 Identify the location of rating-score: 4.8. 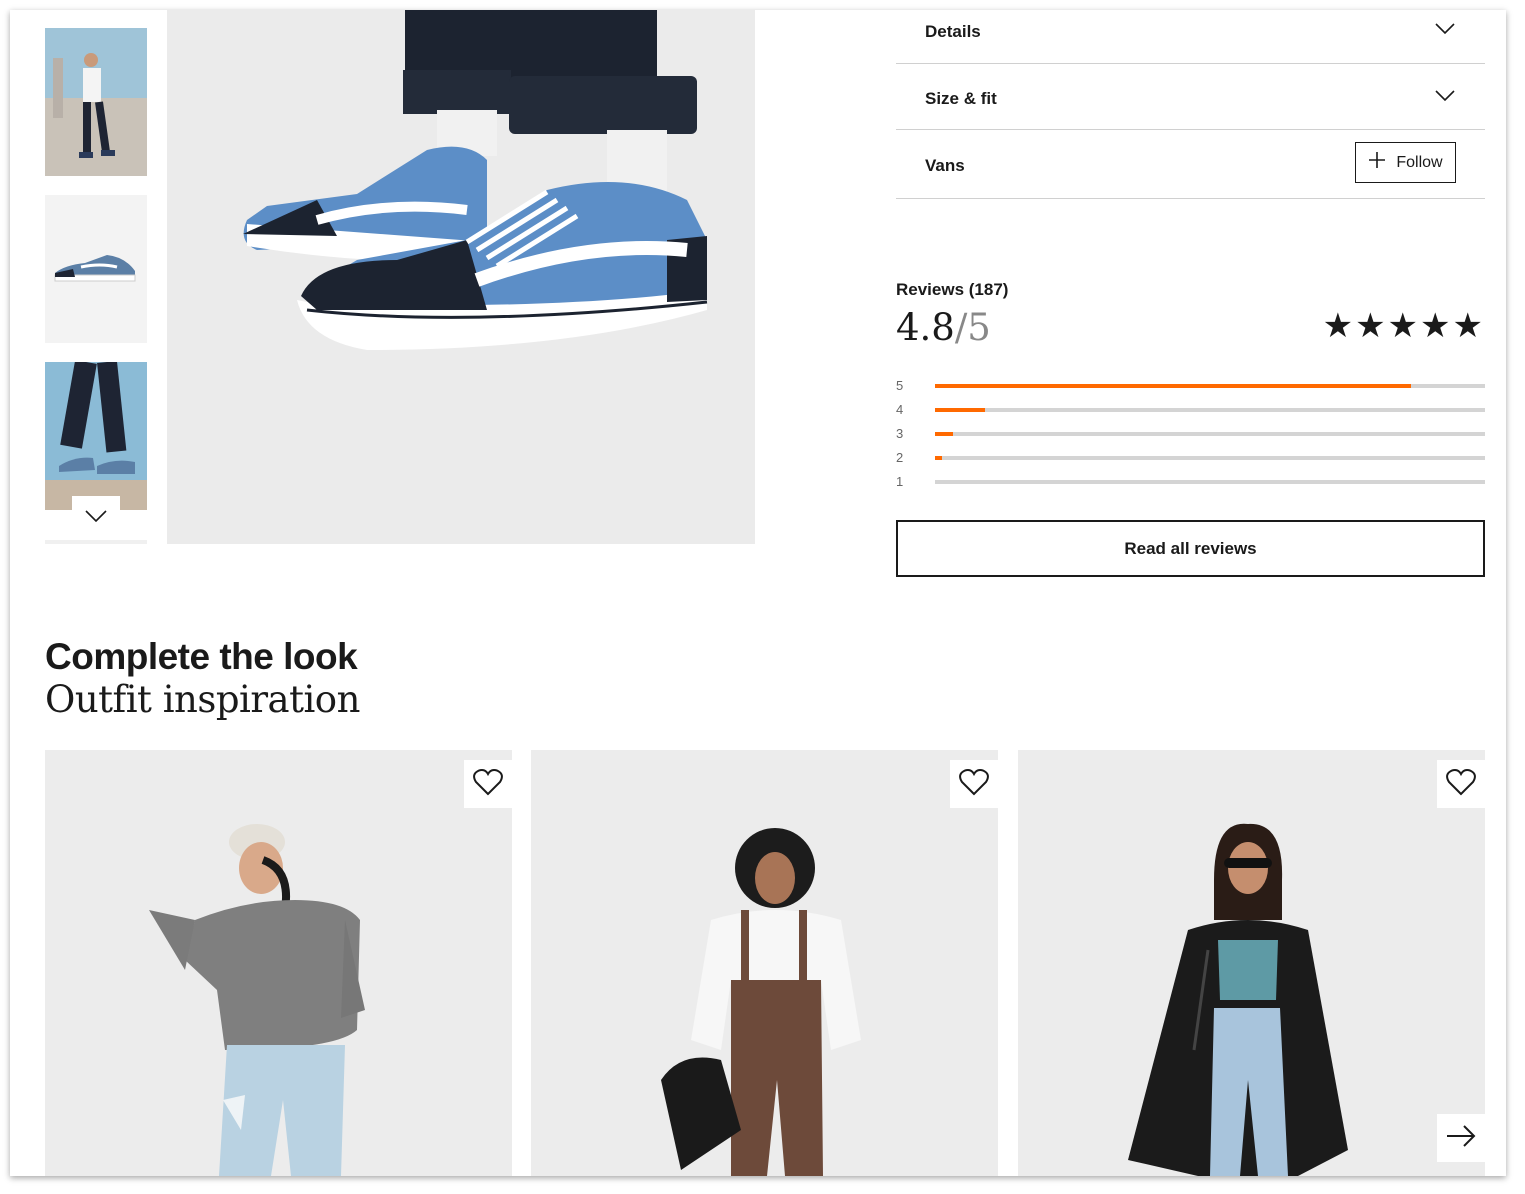
(925, 327).